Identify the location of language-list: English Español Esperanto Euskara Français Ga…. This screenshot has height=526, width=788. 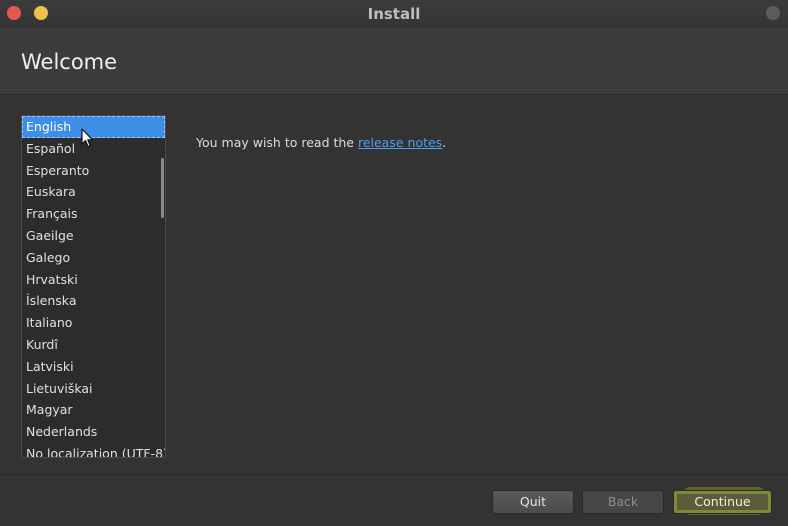
(93, 286).